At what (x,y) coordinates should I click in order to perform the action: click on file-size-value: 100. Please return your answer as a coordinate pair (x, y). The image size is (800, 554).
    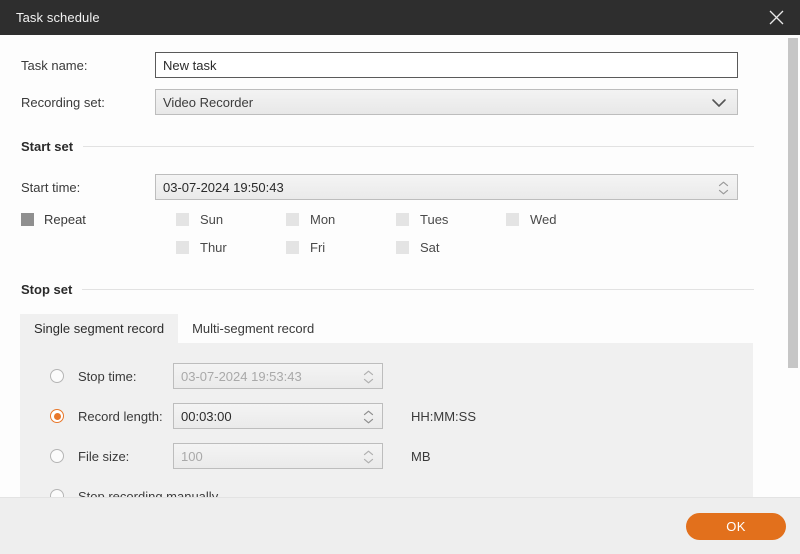
    Looking at the image, I should click on (192, 456).